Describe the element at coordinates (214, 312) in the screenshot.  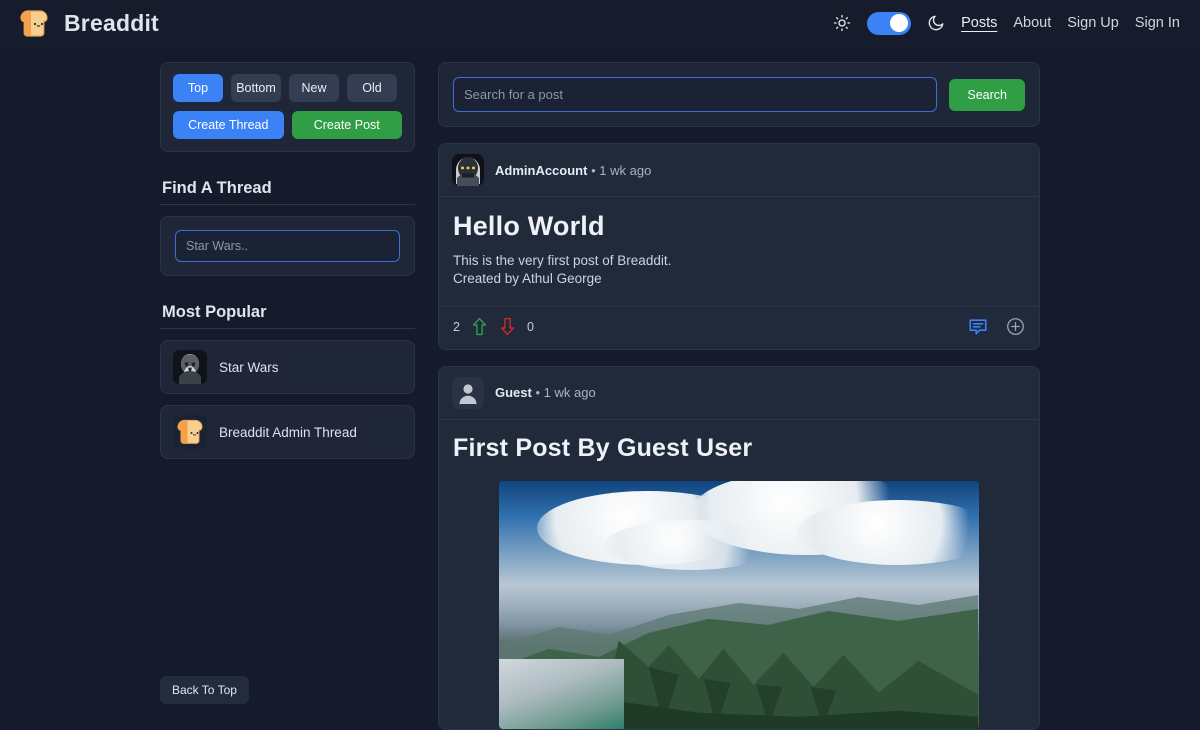
I see `most-popular-title: Most Popular` at that location.